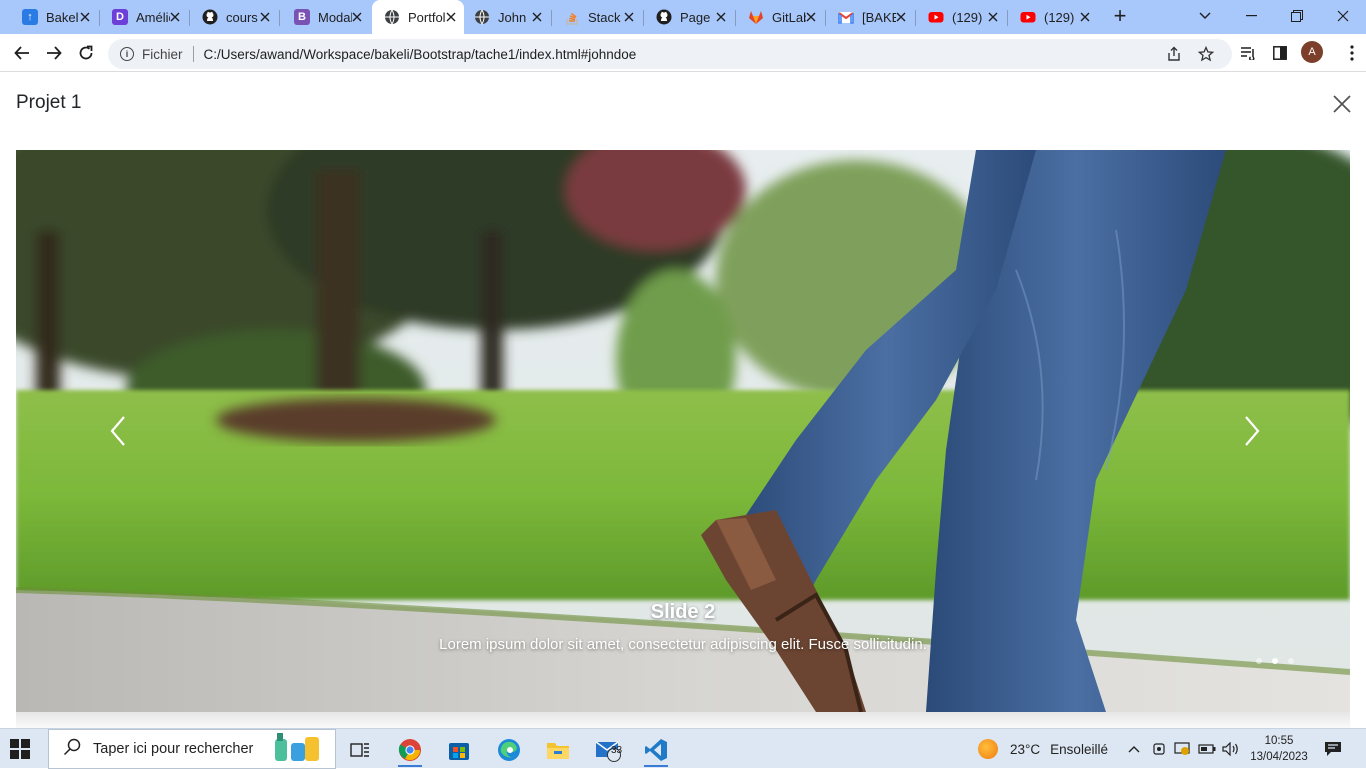 The height and width of the screenshot is (769, 1366). What do you see at coordinates (20, 749) in the screenshot?
I see `windows-start-button` at bounding box center [20, 749].